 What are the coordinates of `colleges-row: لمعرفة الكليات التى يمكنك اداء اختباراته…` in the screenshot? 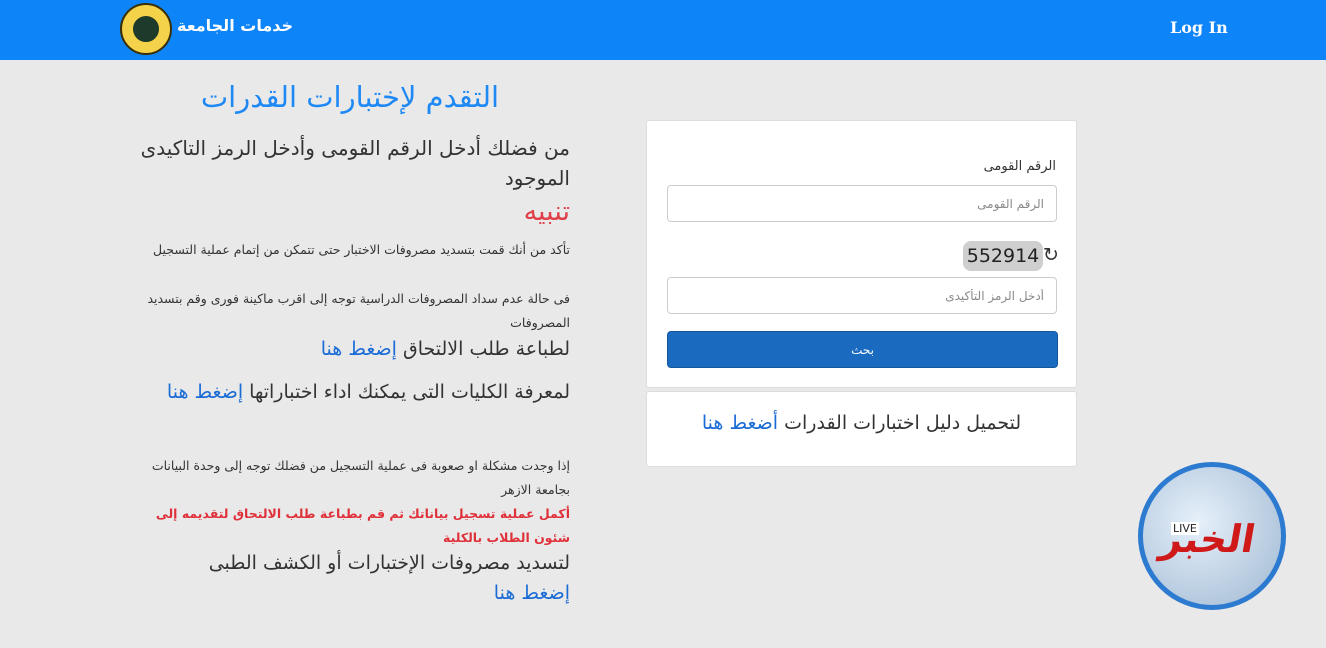 It's located at (350, 392).